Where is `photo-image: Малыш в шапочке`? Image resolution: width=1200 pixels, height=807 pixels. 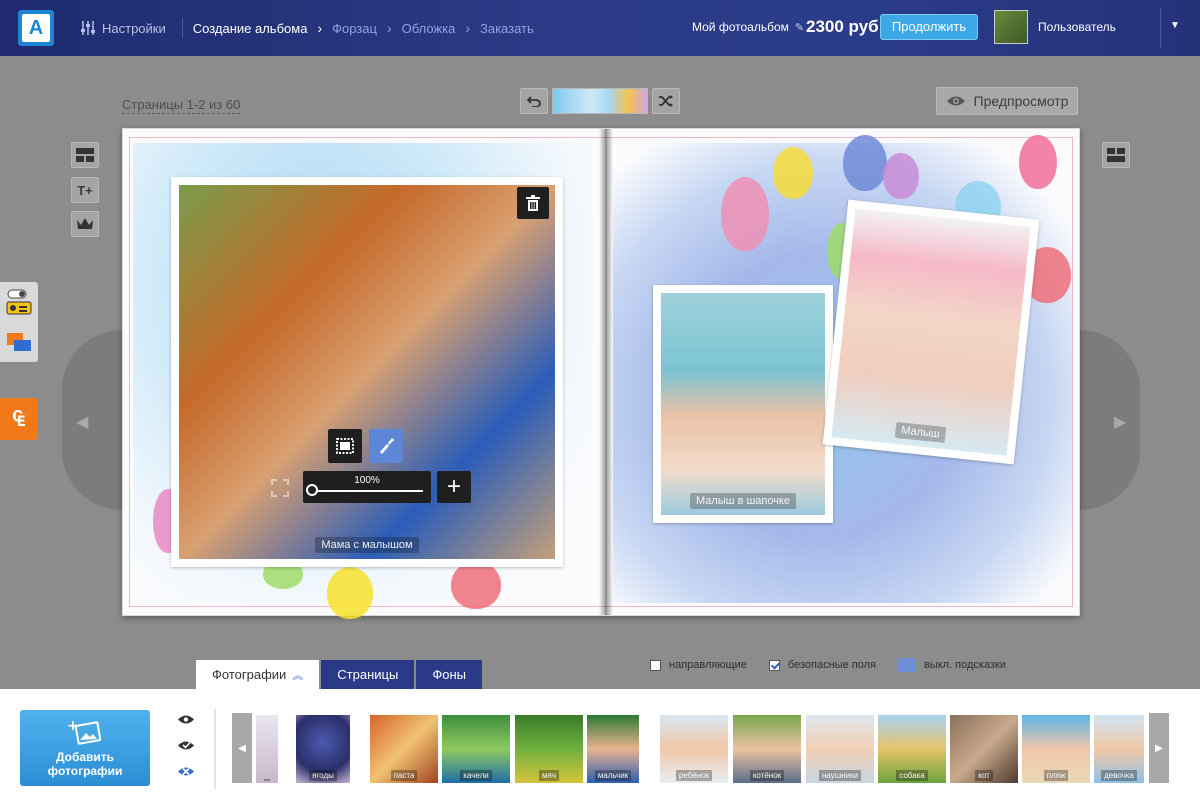
photo-image: Малыш в шапочке is located at coordinates (743, 404).